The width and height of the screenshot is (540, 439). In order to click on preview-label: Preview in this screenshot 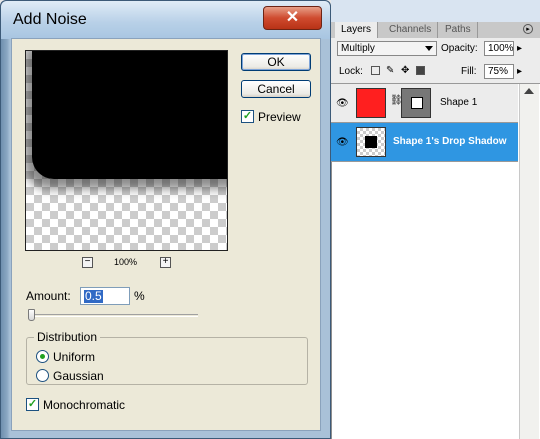, I will do `click(279, 117)`.